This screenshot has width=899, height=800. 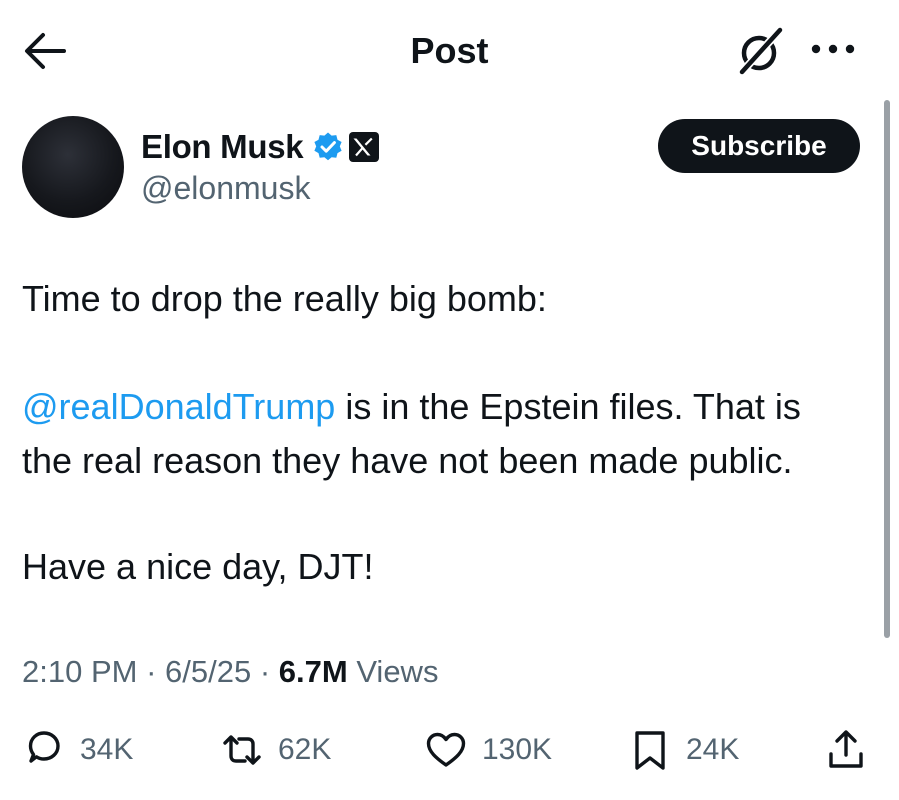 I want to click on verified-badge-icon, so click(x=328, y=146).